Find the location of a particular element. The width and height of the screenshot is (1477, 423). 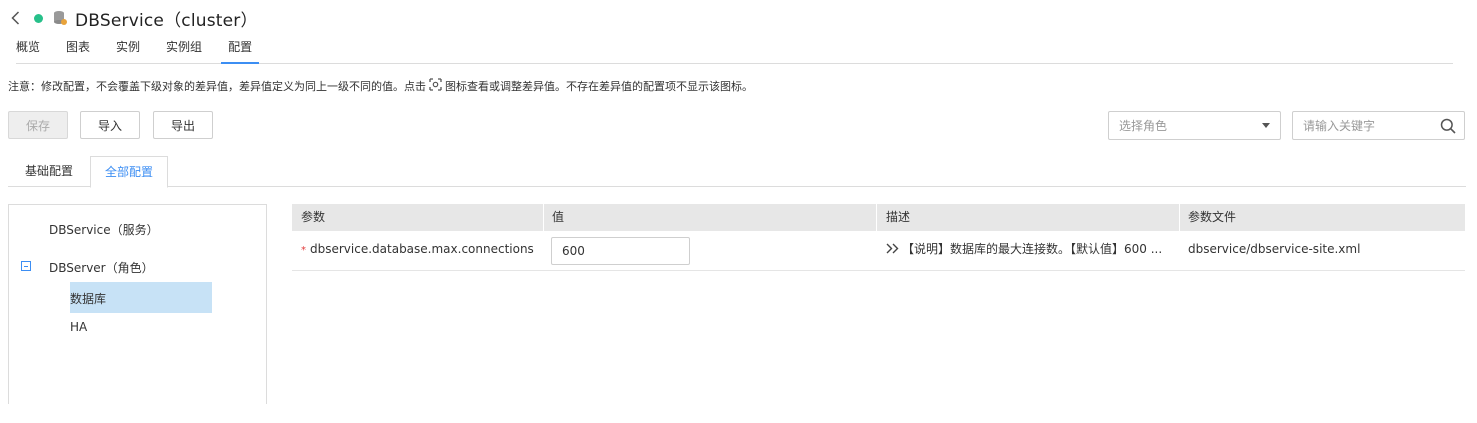

column-header-param-file: 参数文件 is located at coordinates (1212, 217).